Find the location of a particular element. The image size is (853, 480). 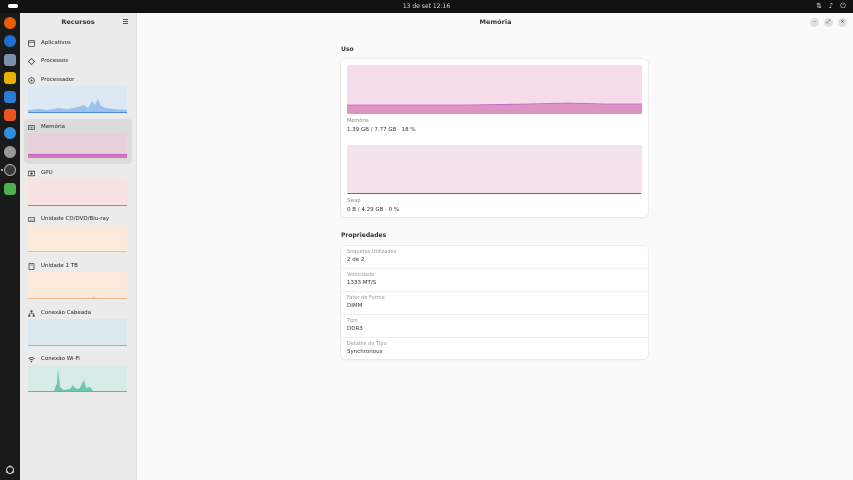

cpu-usage-graph is located at coordinates (77, 99).